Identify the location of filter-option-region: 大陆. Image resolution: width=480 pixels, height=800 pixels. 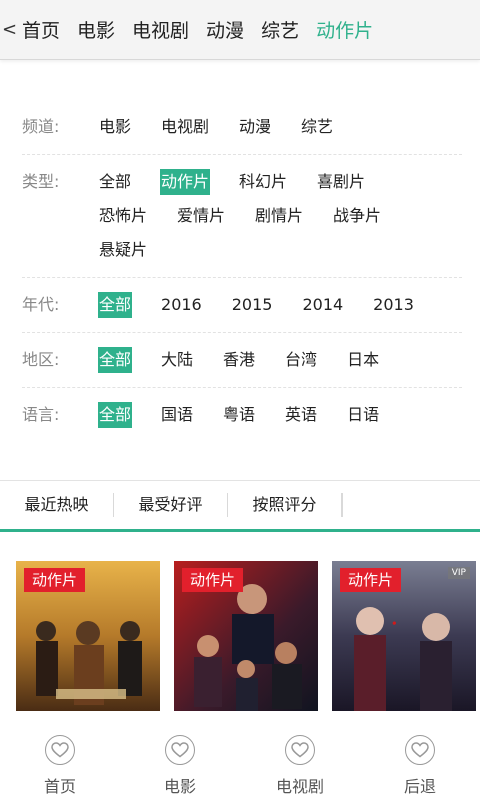
(177, 360).